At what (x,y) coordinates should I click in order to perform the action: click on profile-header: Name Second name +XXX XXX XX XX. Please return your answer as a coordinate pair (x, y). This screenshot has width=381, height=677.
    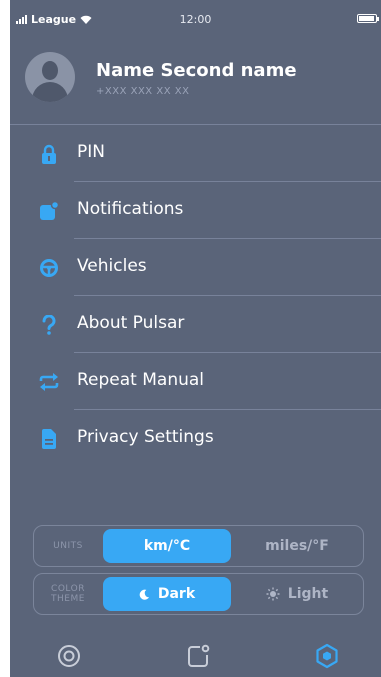
    Looking at the image, I should click on (195, 82).